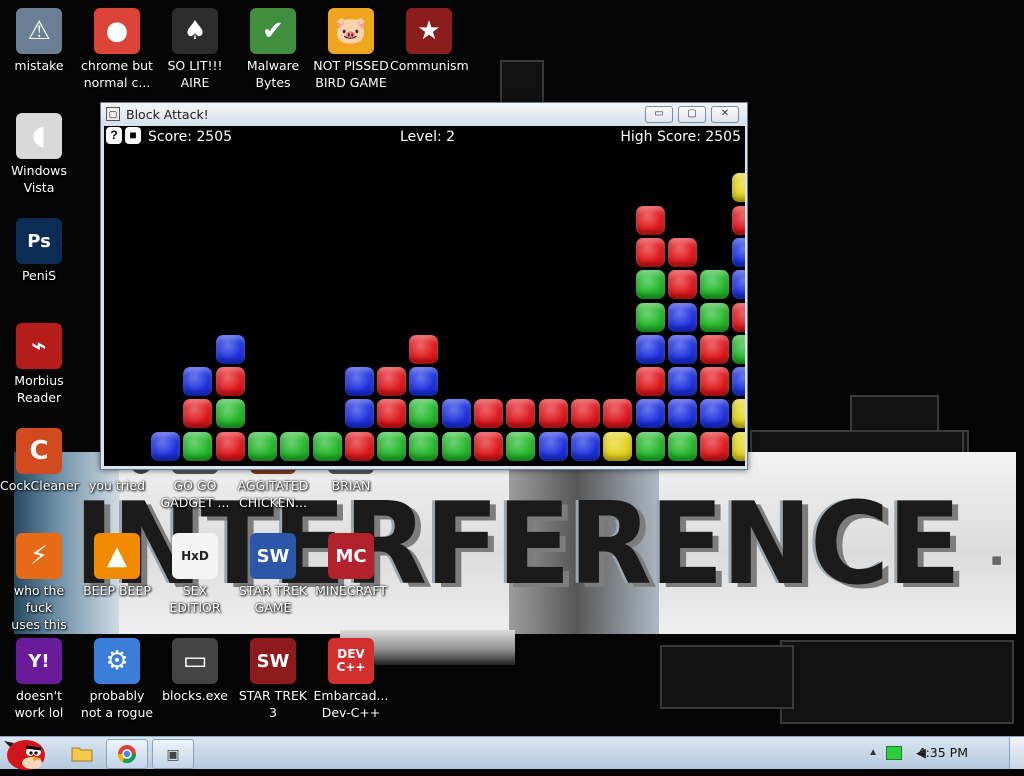  Describe the element at coordinates (25, 751) in the screenshot. I see `start-button` at that location.